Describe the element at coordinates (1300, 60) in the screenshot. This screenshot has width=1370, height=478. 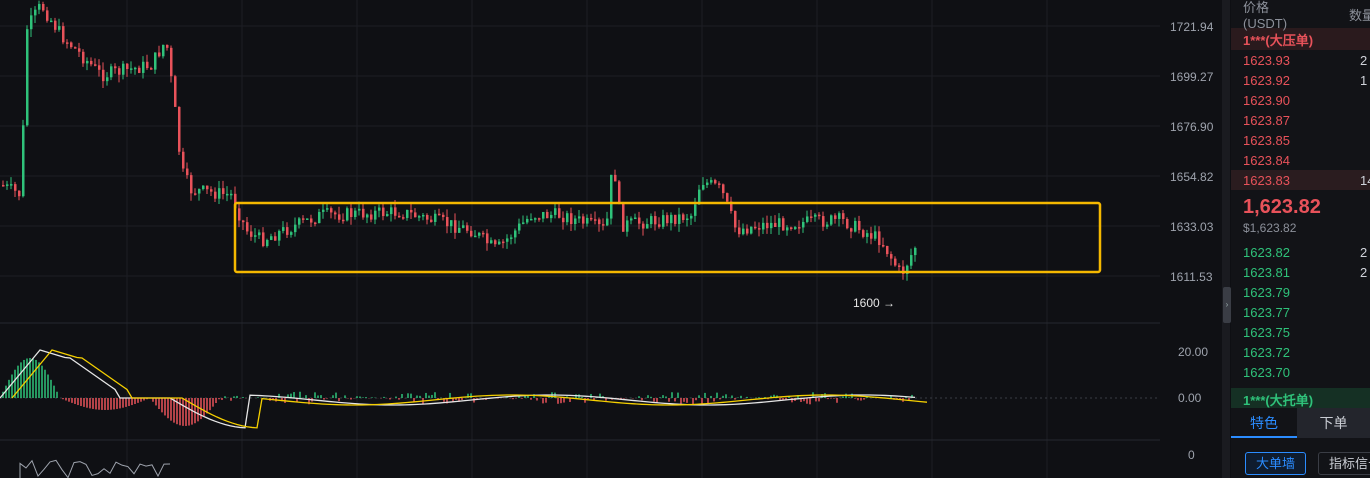
I see `ask-row: 1623.93 2` at that location.